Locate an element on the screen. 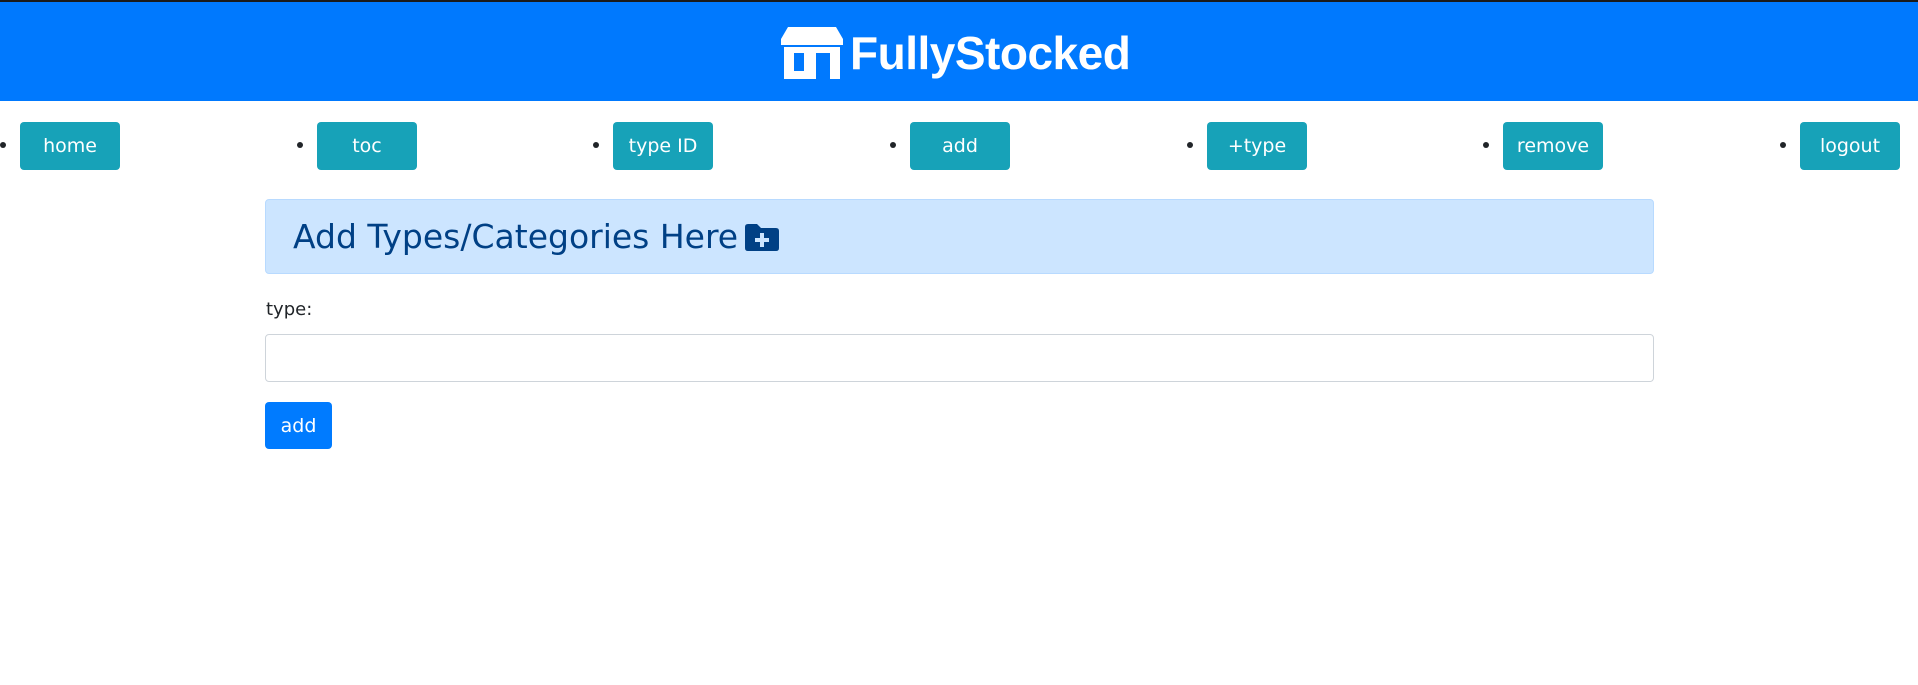 The height and width of the screenshot is (685, 1918). type-input is located at coordinates (959, 358).